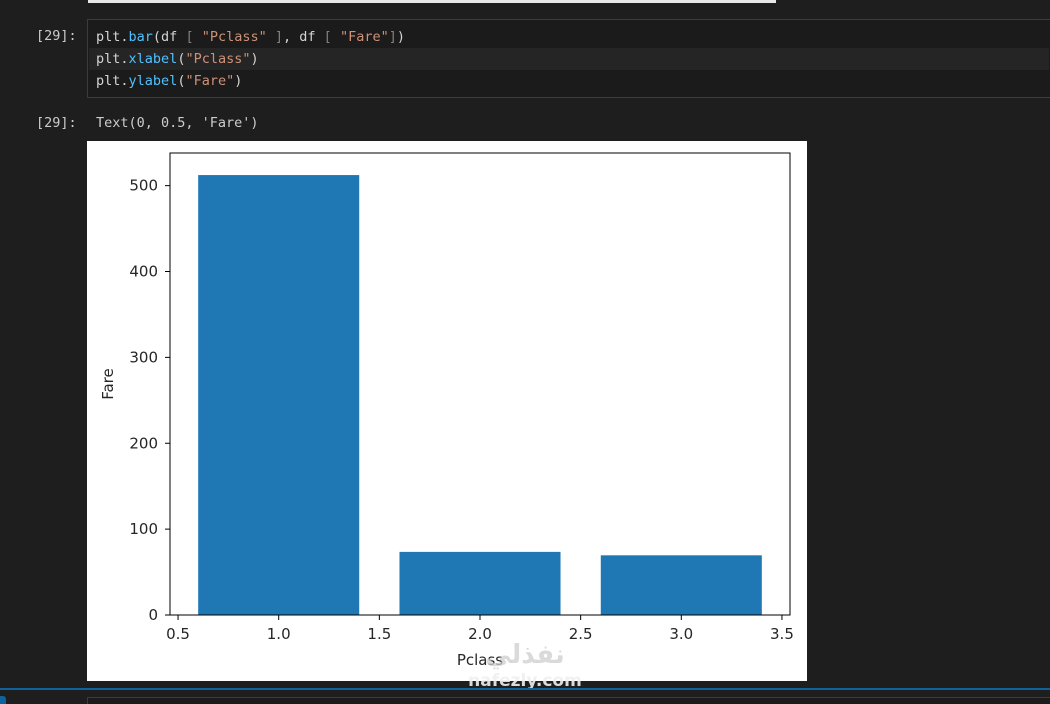 The image size is (1050, 704). What do you see at coordinates (480, 634) in the screenshot?
I see `x-tick-label: 2.0` at bounding box center [480, 634].